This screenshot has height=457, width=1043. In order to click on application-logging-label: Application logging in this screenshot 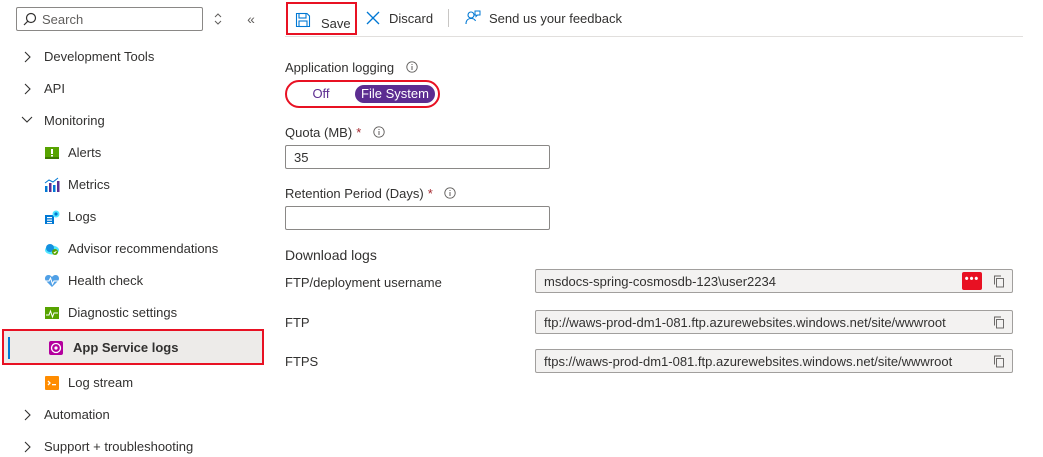, I will do `click(351, 67)`.